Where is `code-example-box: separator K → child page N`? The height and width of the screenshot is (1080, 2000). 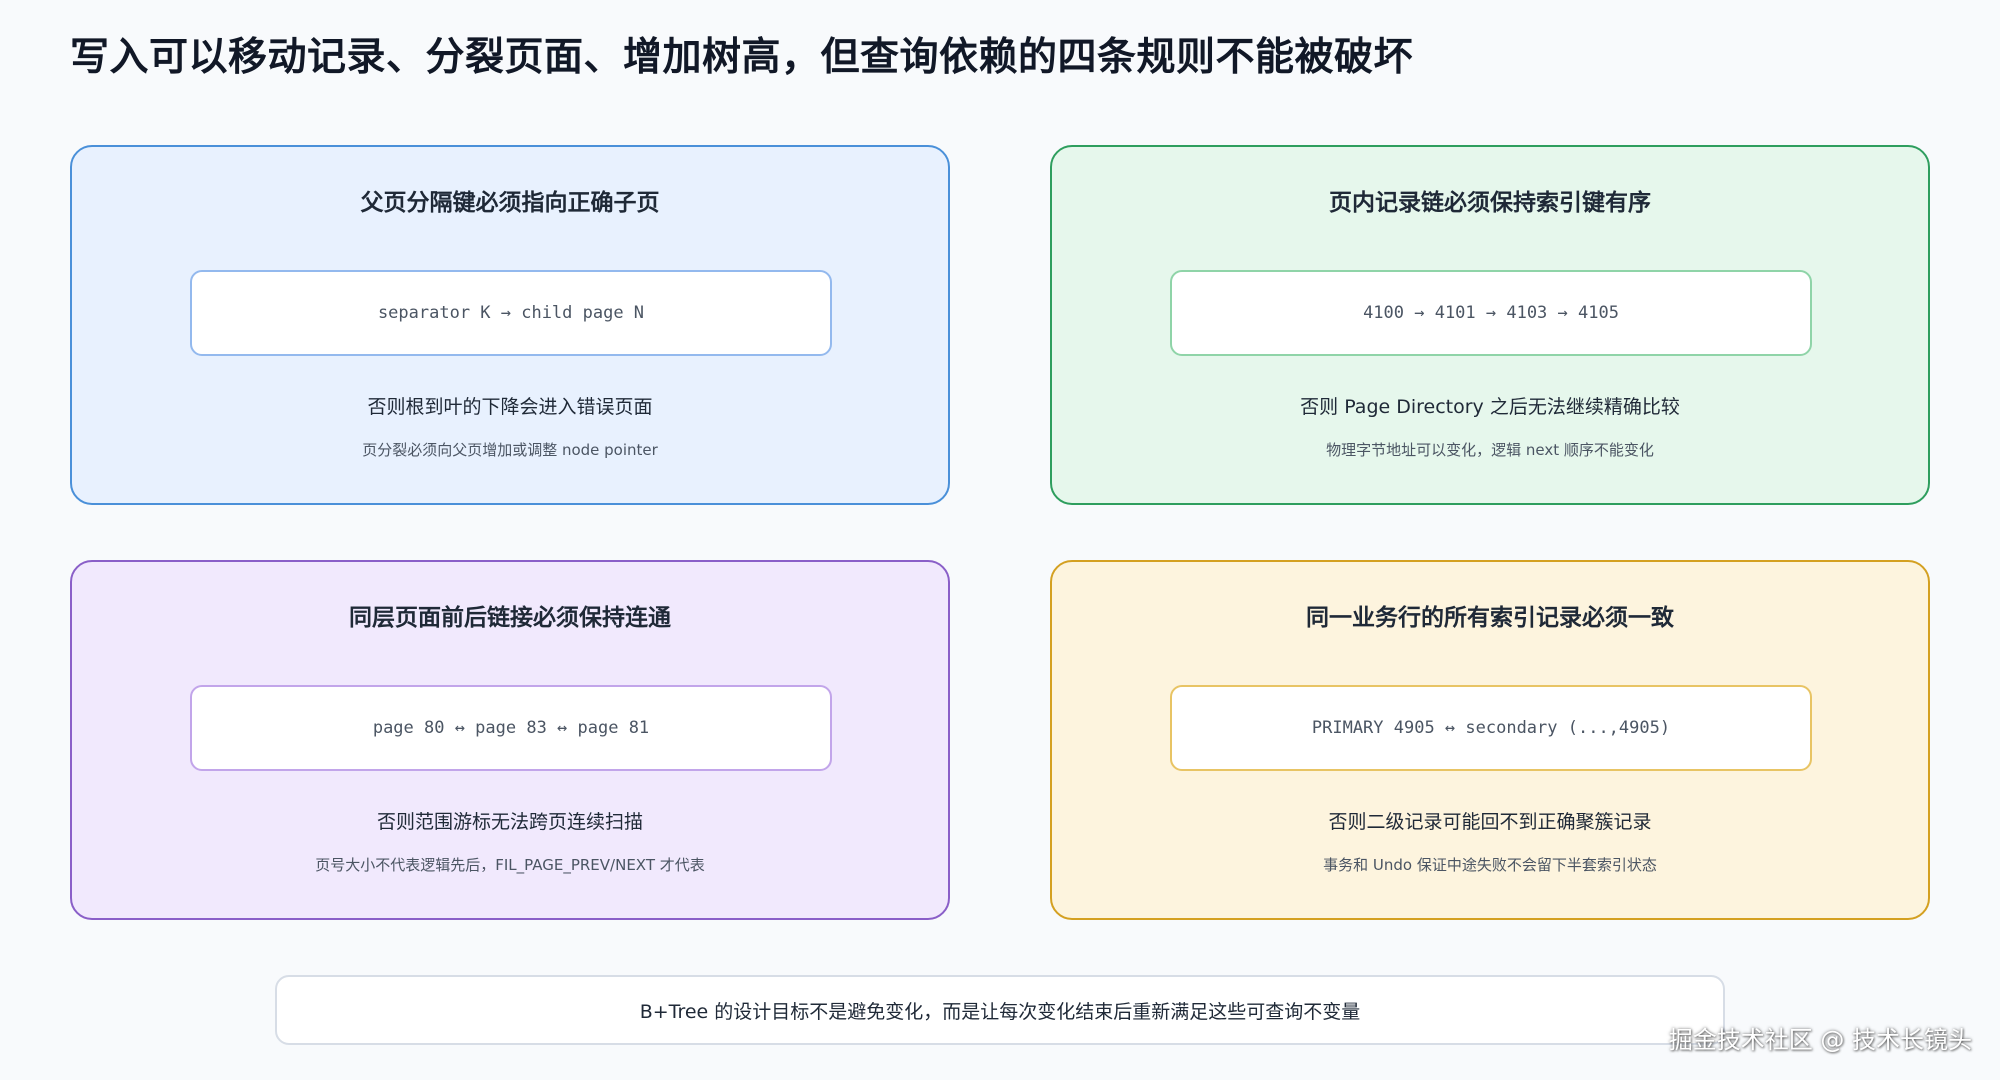 code-example-box: separator K → child page N is located at coordinates (511, 313).